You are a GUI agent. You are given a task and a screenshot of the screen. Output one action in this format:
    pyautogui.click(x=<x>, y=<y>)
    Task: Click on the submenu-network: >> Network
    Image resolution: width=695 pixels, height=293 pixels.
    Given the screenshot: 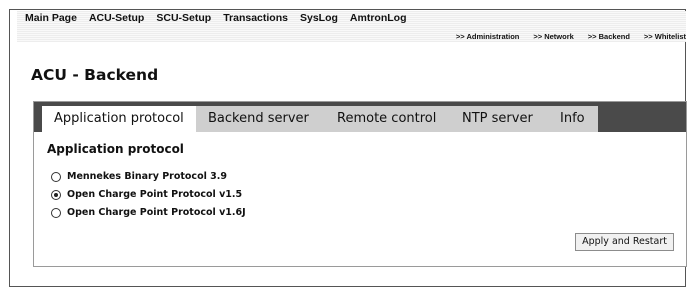 What is the action you would take?
    pyautogui.click(x=553, y=36)
    